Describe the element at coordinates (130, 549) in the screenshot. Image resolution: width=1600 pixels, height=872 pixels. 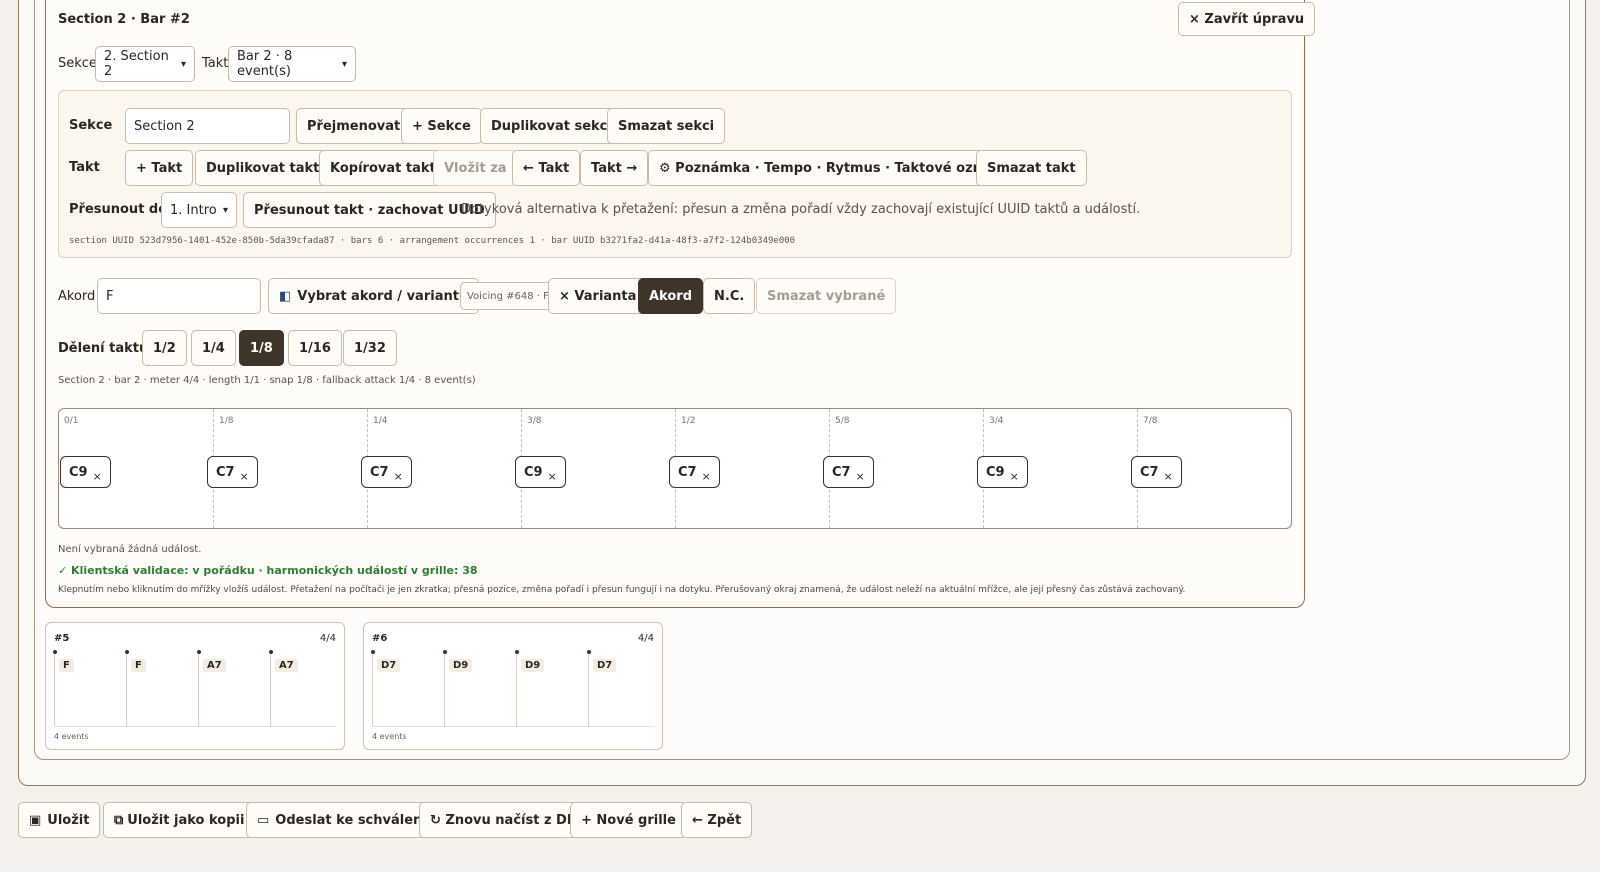
I see `selection-status: Není vybraná žádná událost.` at that location.